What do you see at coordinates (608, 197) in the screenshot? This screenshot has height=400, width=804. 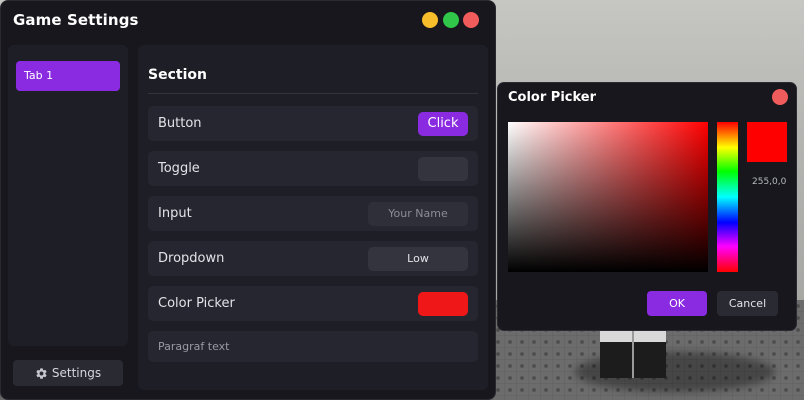 I see `saturation-value-area` at bounding box center [608, 197].